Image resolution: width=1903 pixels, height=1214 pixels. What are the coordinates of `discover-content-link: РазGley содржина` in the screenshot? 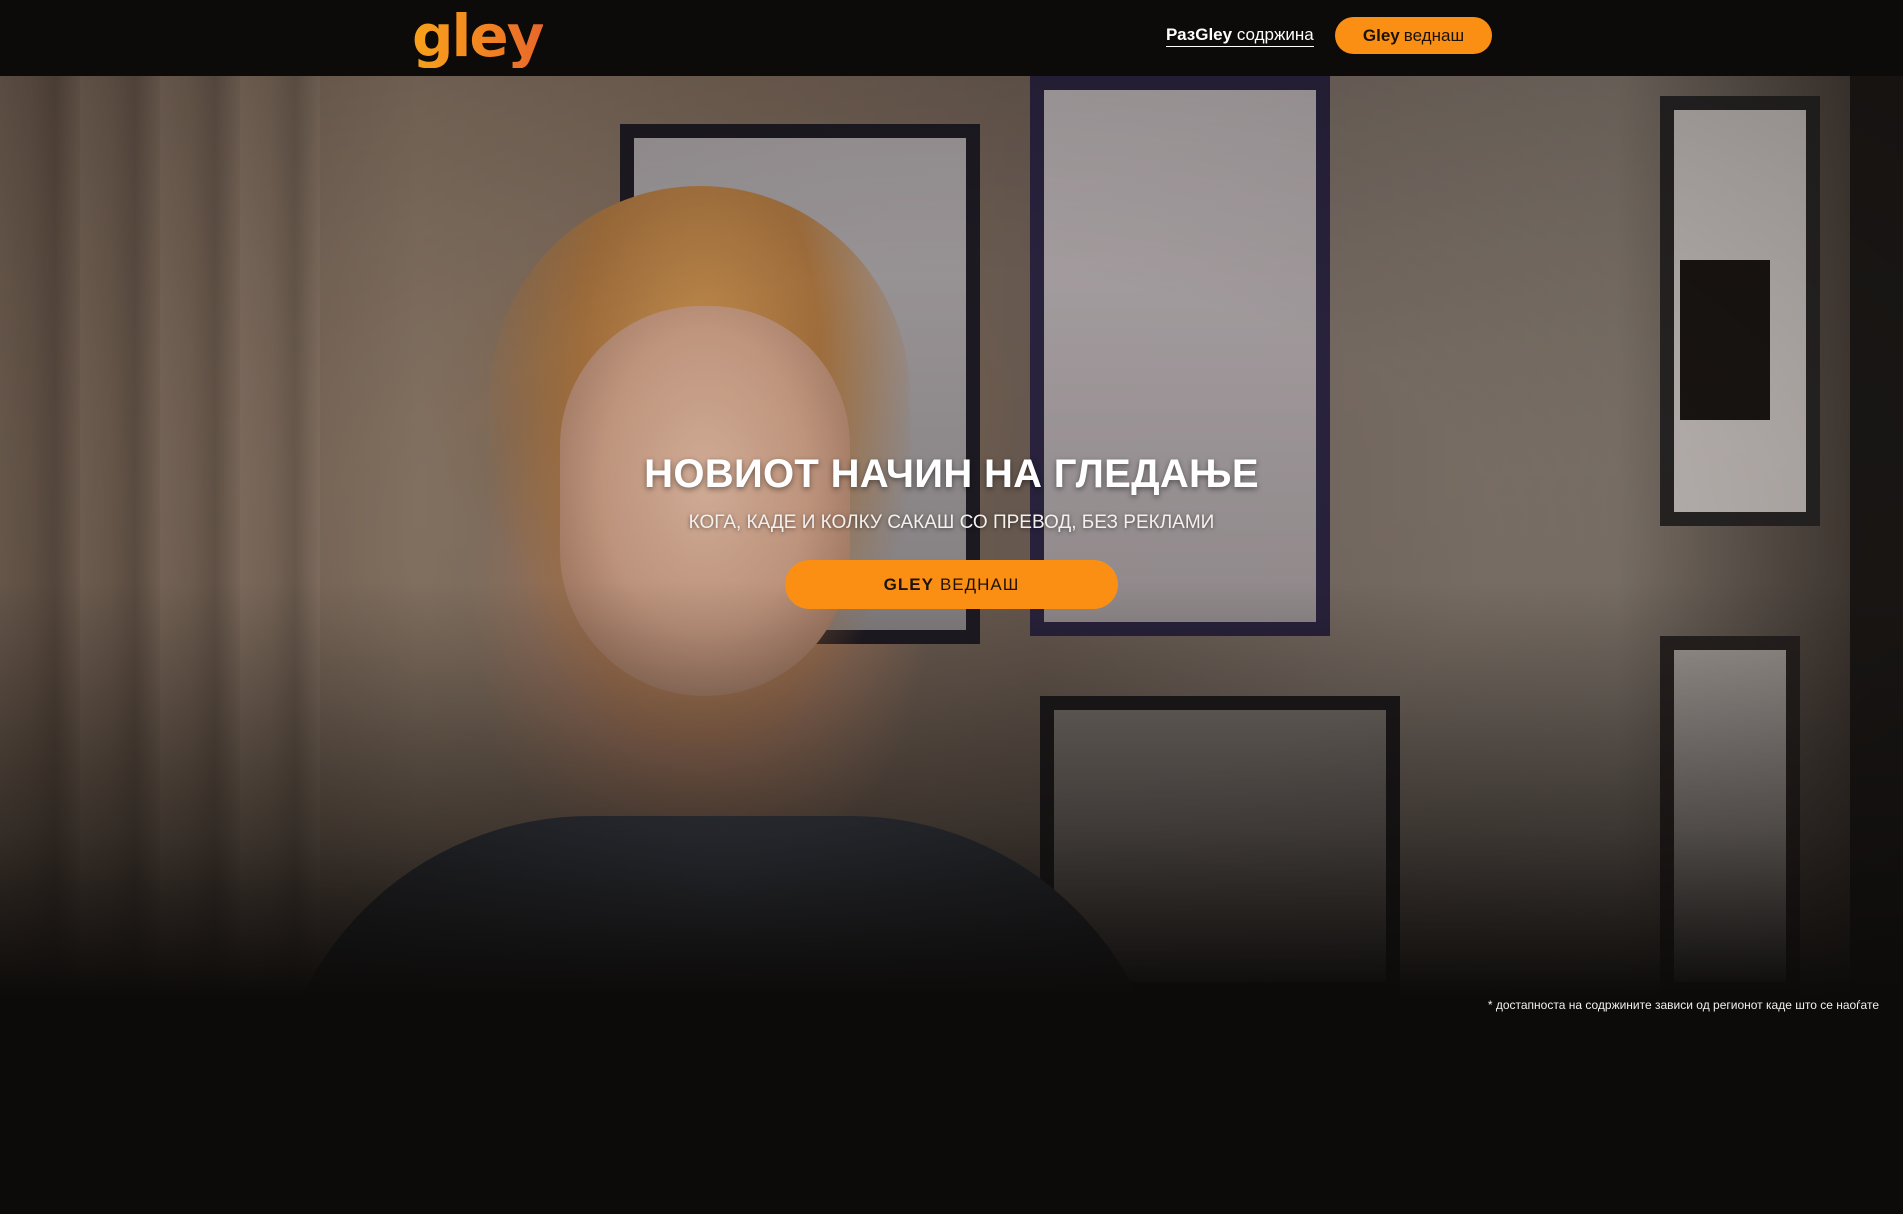 It's located at (1240, 36).